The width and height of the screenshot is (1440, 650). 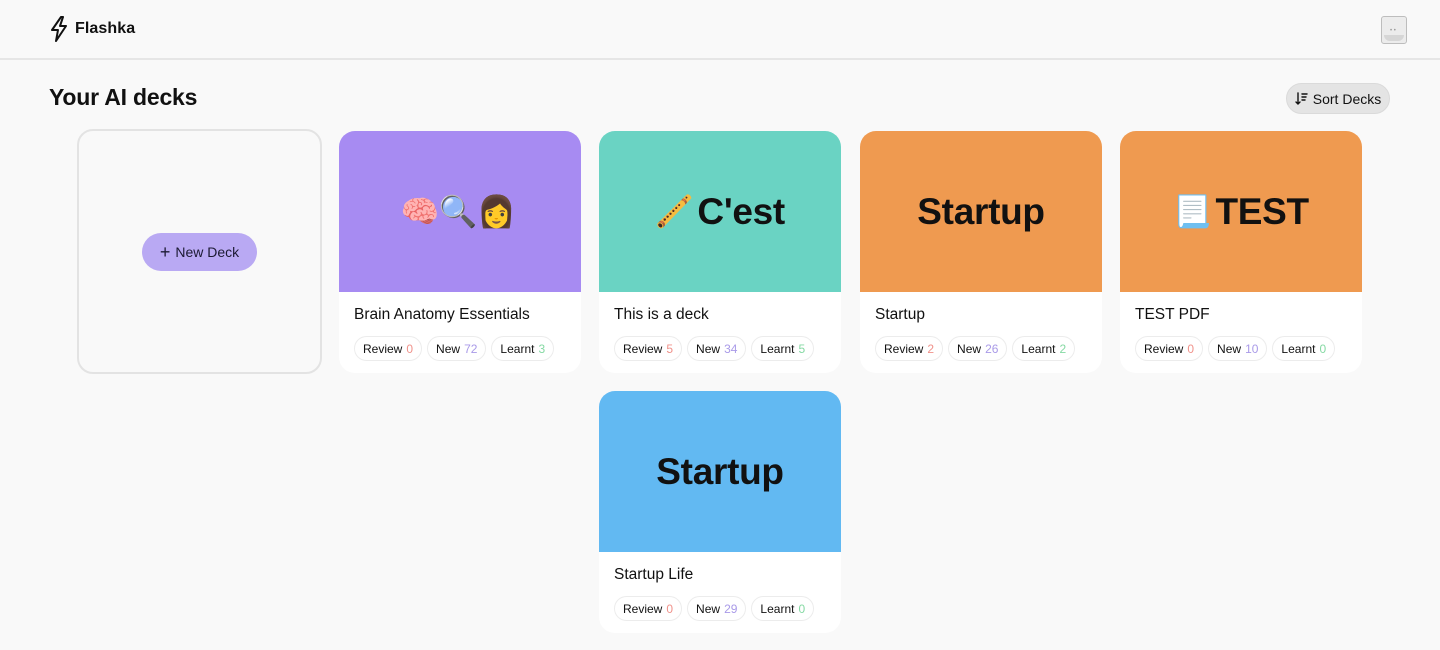 I want to click on learnt-count-pill: Learnt 3, so click(x=523, y=348).